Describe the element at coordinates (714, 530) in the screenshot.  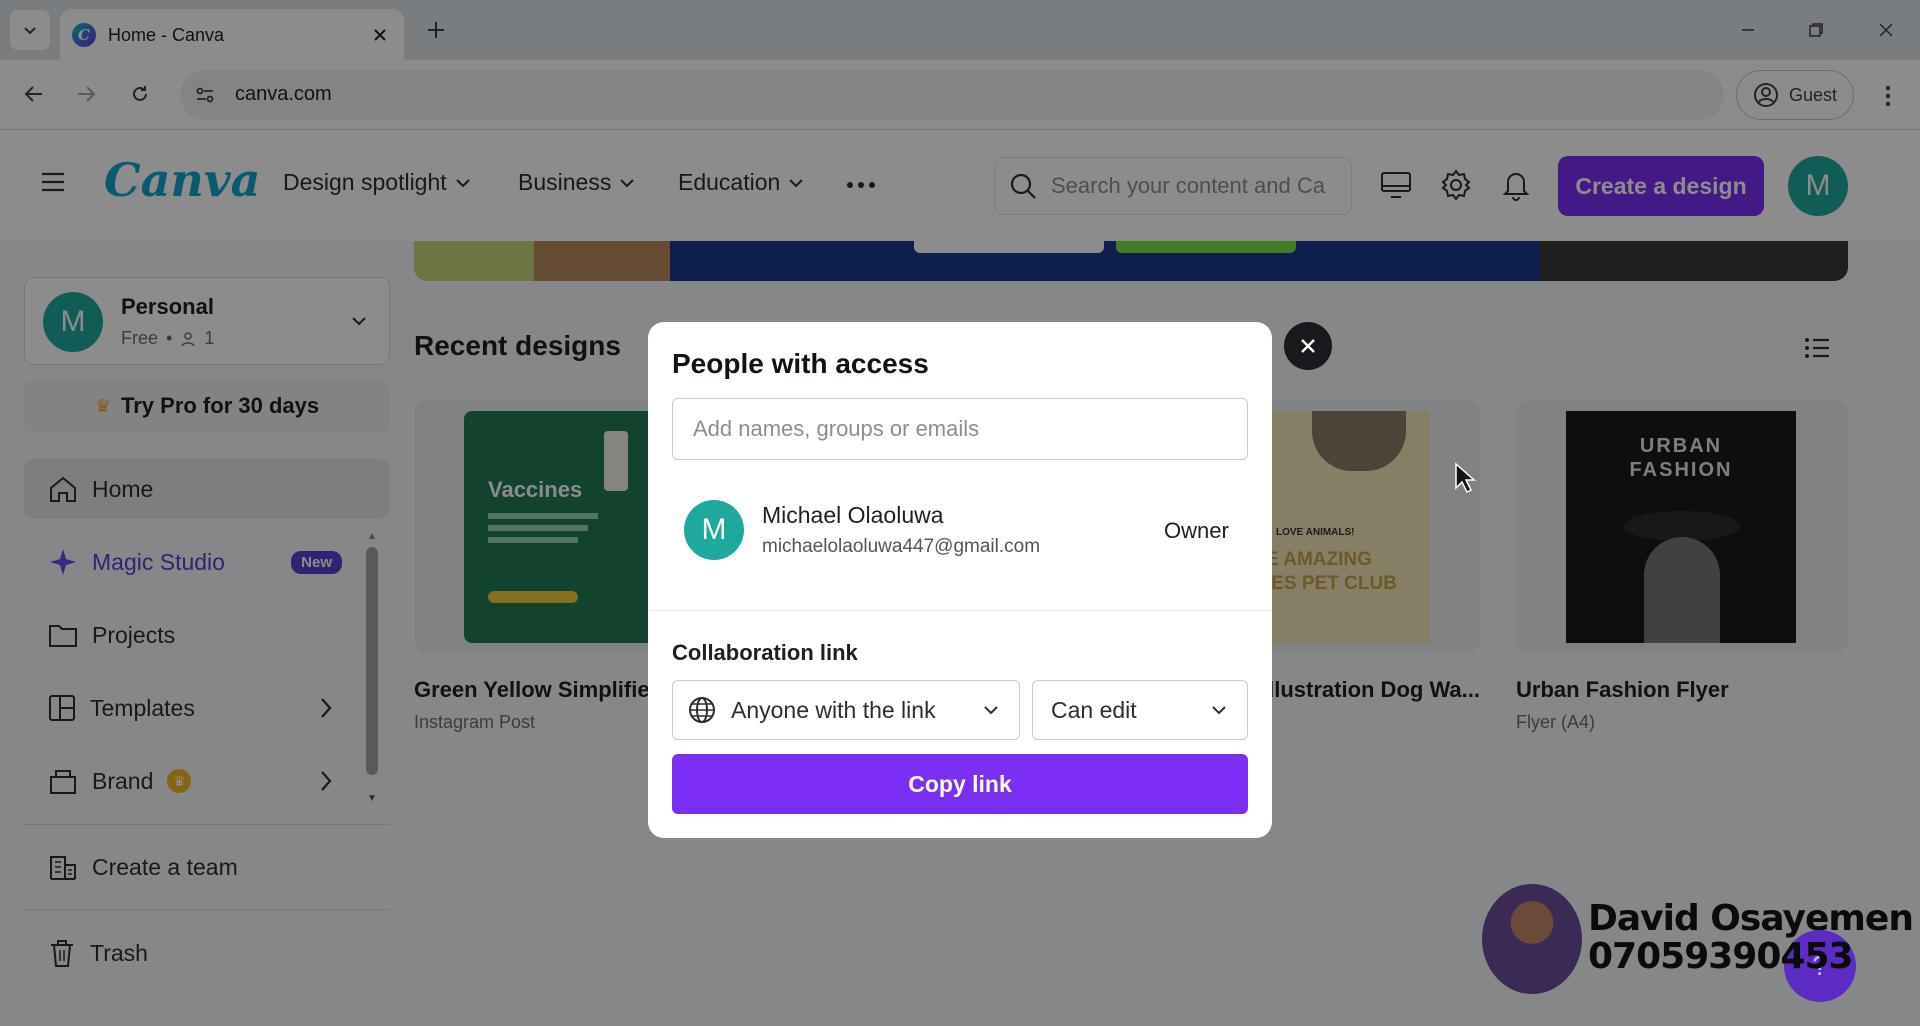
I see `avatar: M` at that location.